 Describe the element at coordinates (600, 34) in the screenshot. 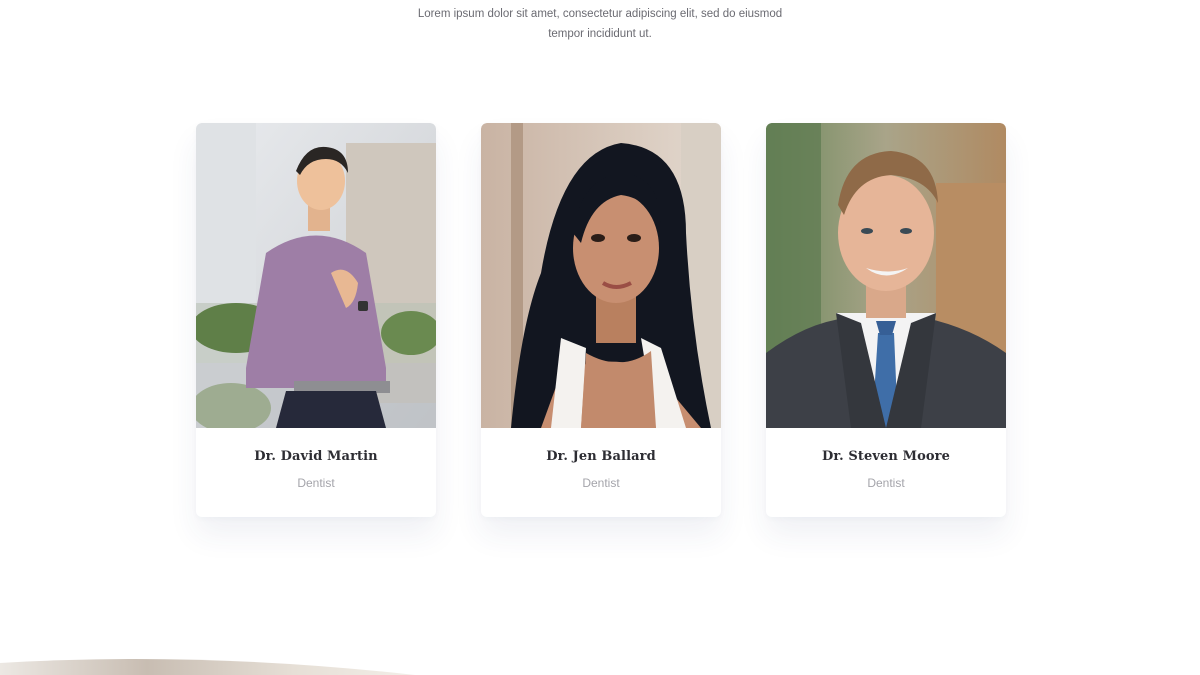

I see `intro-line-2: tempor incididunt ut.` at that location.